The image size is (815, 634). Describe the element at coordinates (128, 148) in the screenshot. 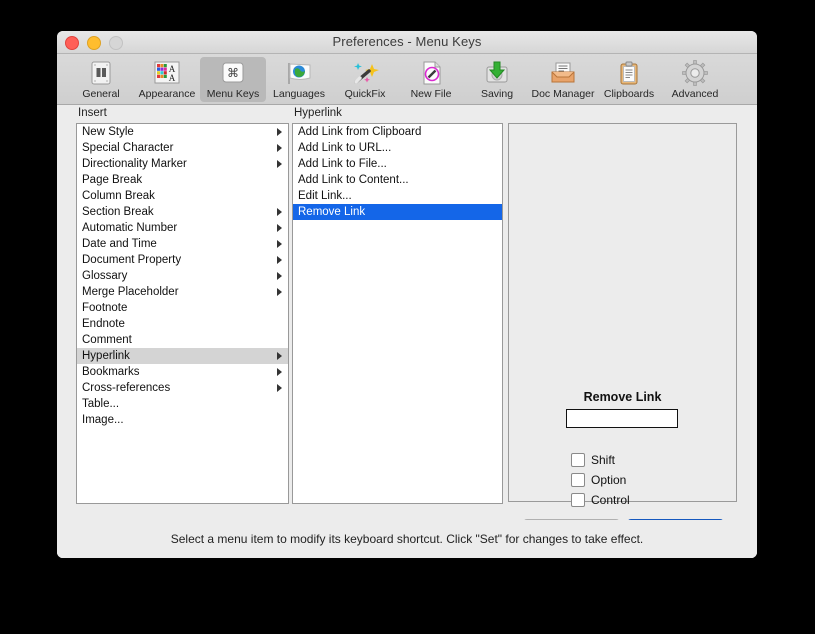

I see `list-item-label: Special Character` at that location.